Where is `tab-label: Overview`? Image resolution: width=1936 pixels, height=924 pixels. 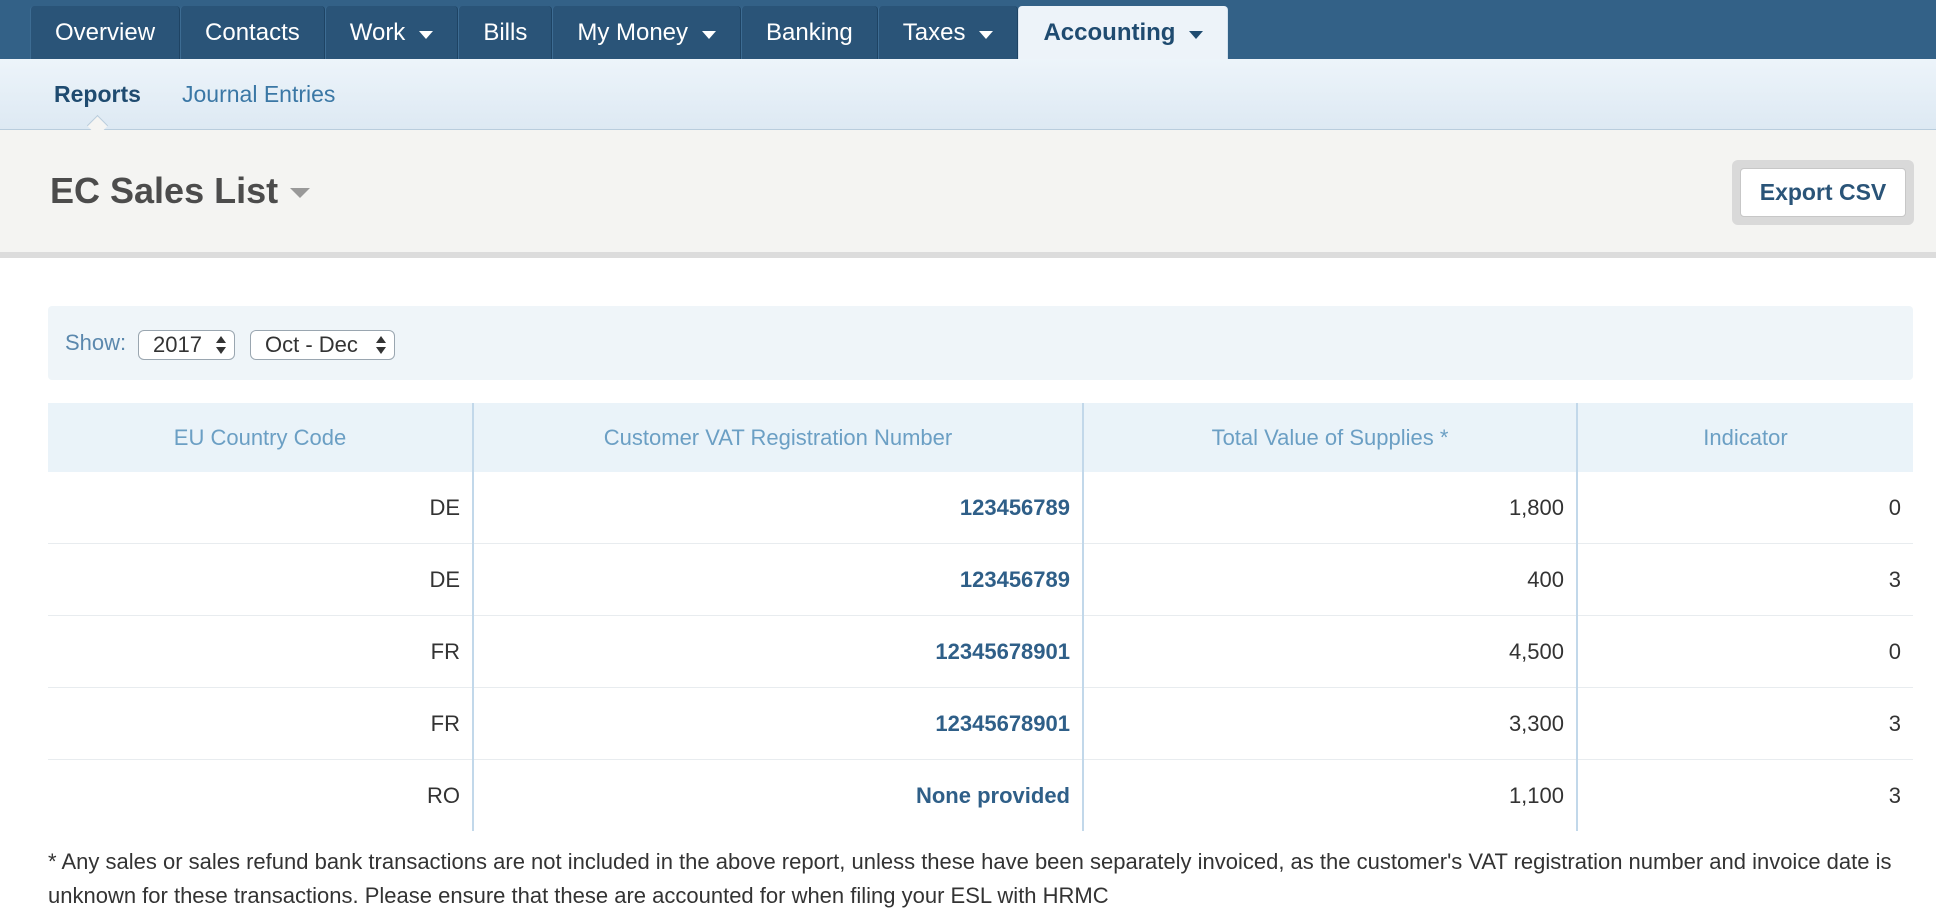
tab-label: Overview is located at coordinates (105, 32).